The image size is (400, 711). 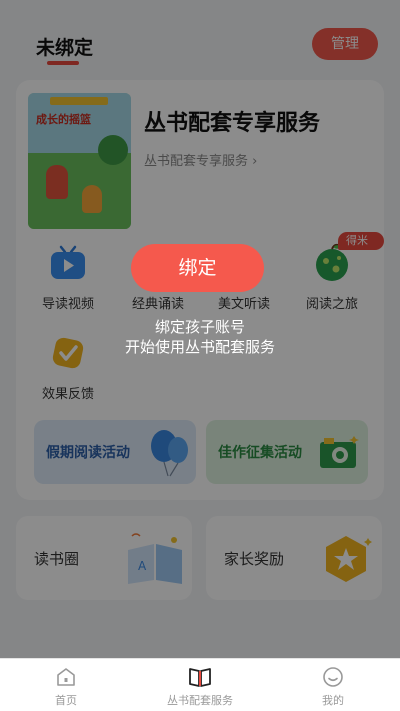 What do you see at coordinates (199, 347) in the screenshot?
I see `bind-prompt-line2: 开始使用丛书配套服务` at bounding box center [199, 347].